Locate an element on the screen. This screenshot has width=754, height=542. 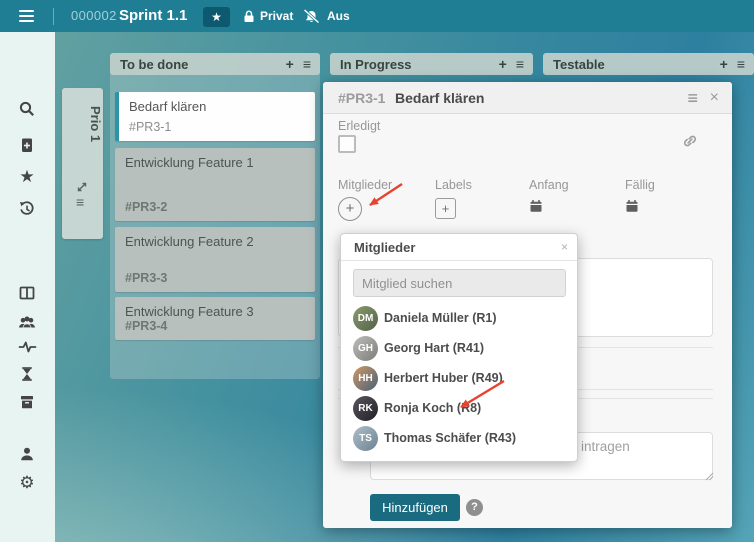
member-item-daniela: DM Daniela Müller (R1) is located at coordinates (460, 318).